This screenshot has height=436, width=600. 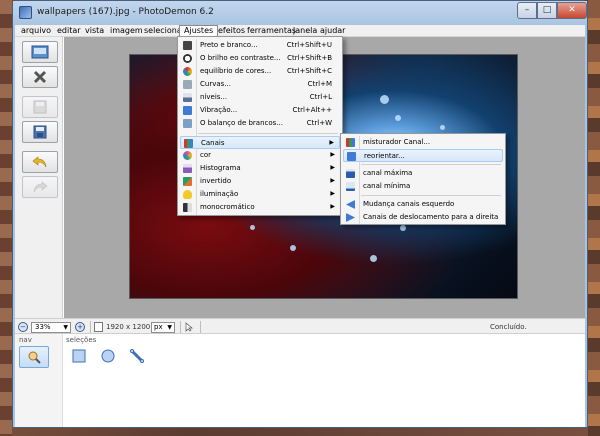 I want to click on left-toolbar, so click(x=39, y=177).